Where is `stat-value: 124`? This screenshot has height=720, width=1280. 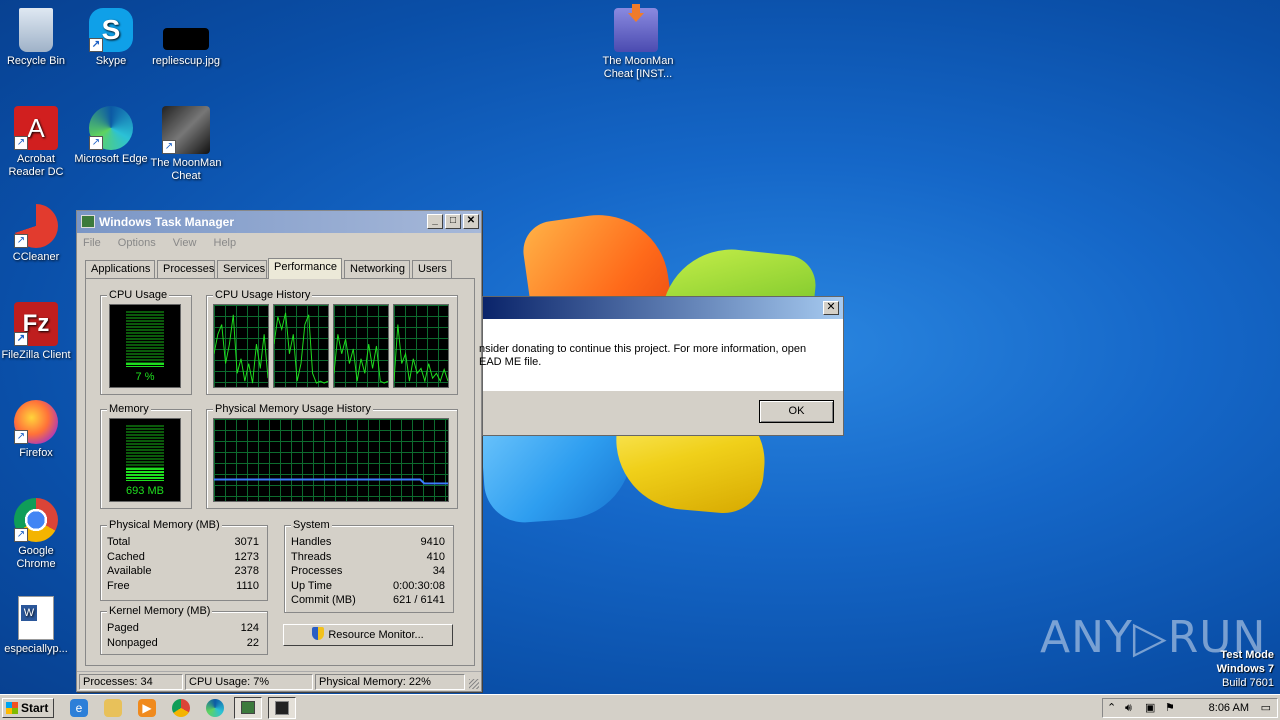 stat-value: 124 is located at coordinates (249, 628).